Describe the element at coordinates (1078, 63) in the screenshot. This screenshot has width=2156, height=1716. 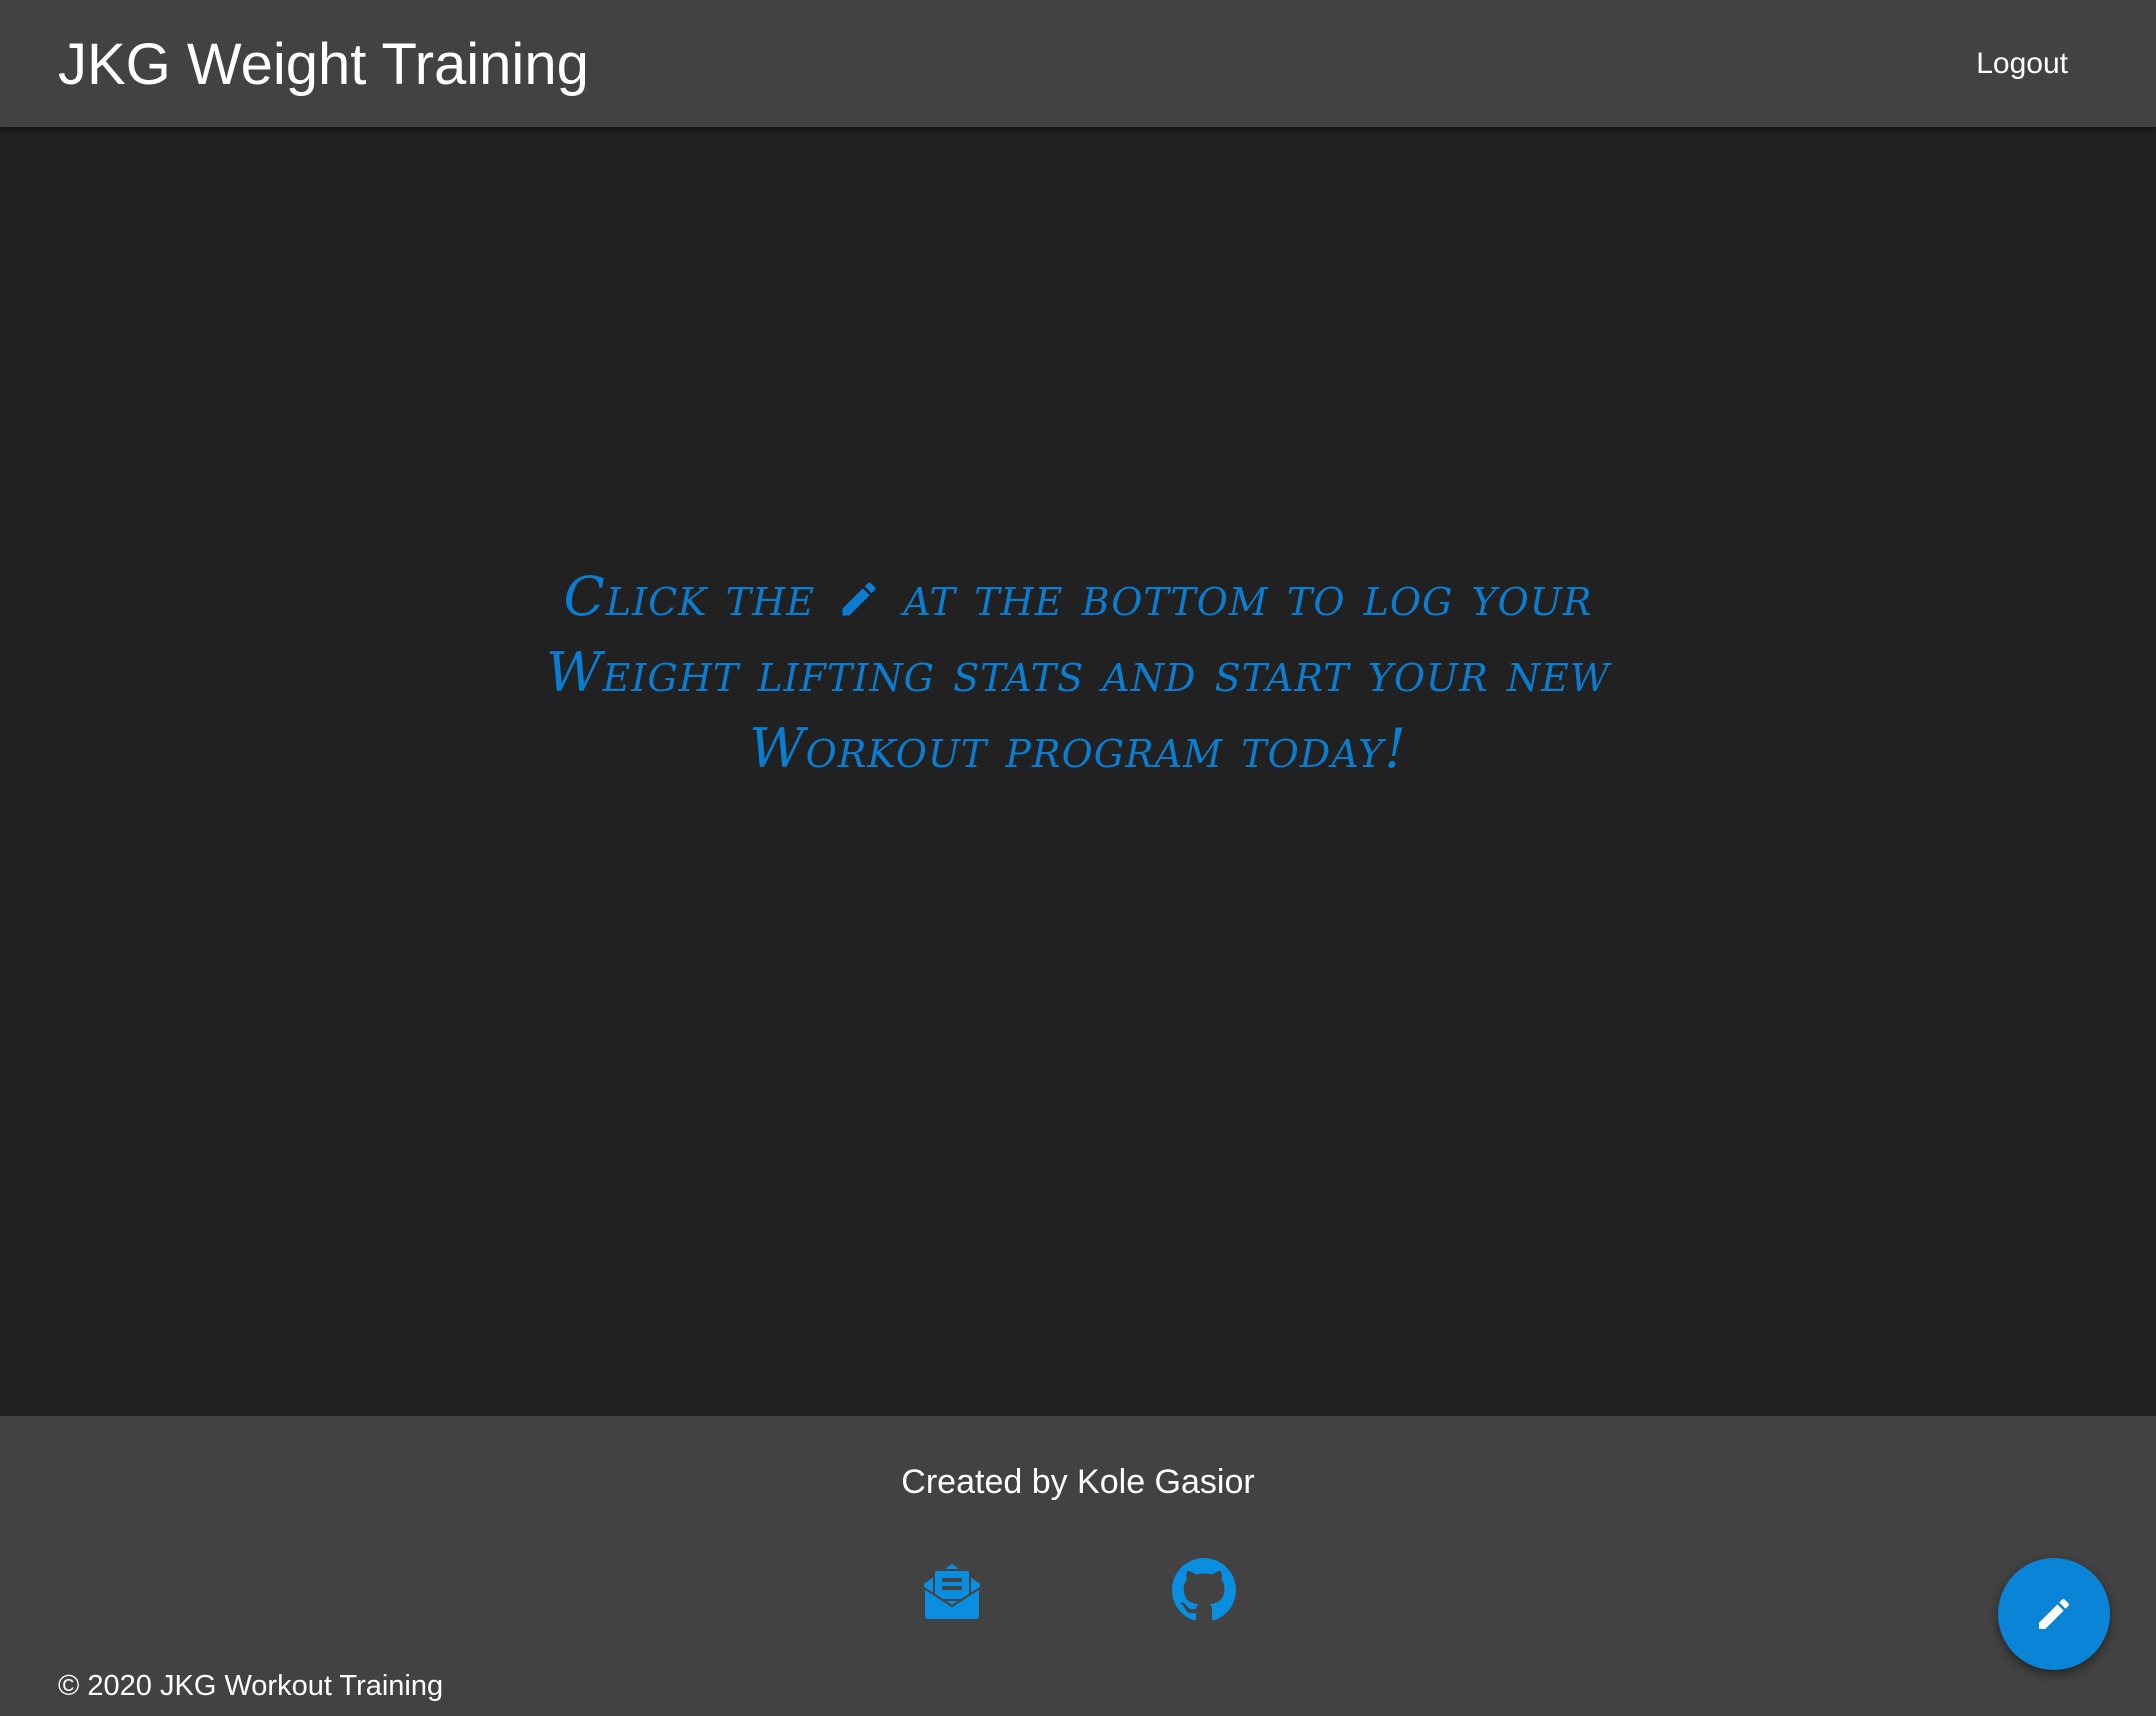
I see `app-header: JKG Weight Training Logout` at that location.